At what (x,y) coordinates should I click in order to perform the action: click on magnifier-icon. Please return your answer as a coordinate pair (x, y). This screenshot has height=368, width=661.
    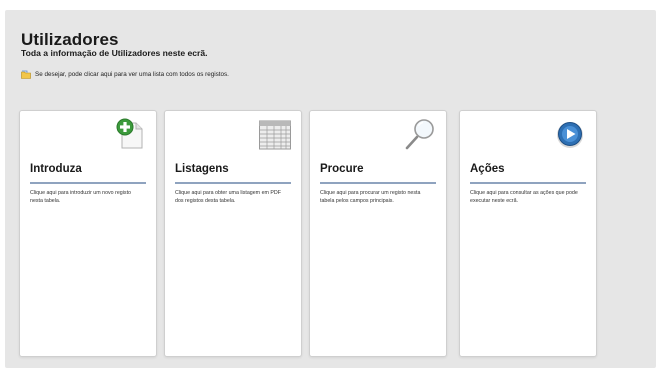
    Looking at the image, I should click on (419, 134).